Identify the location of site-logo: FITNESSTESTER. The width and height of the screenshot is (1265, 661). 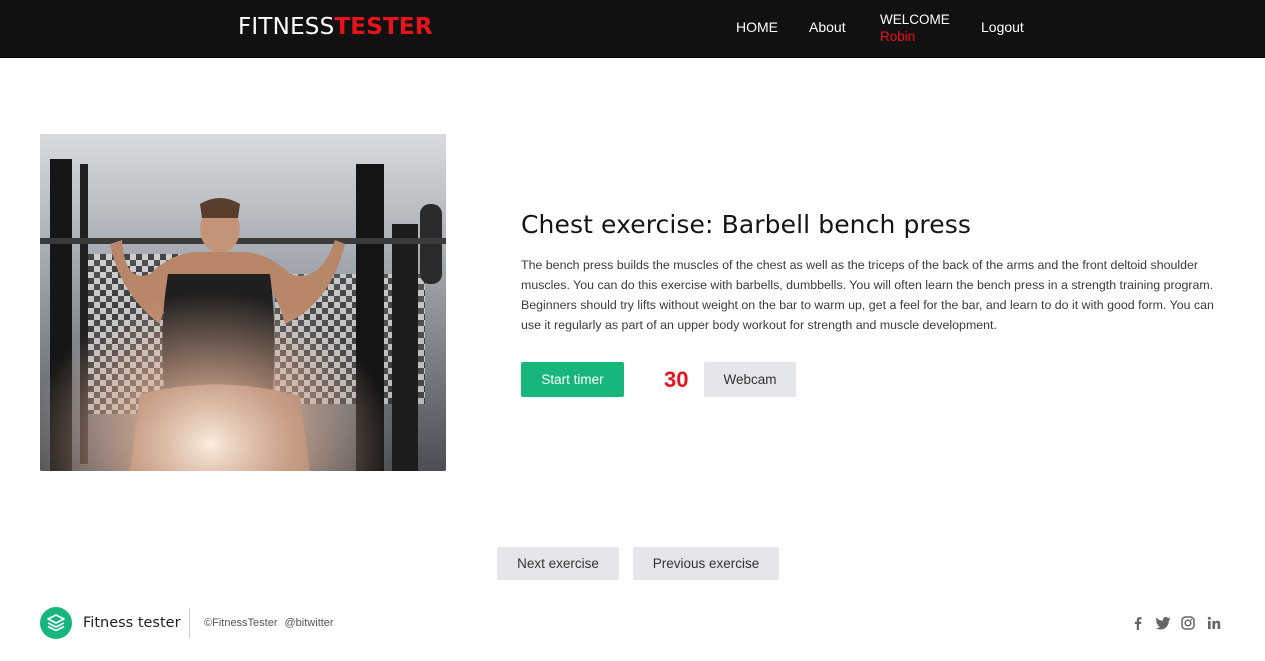
(335, 27).